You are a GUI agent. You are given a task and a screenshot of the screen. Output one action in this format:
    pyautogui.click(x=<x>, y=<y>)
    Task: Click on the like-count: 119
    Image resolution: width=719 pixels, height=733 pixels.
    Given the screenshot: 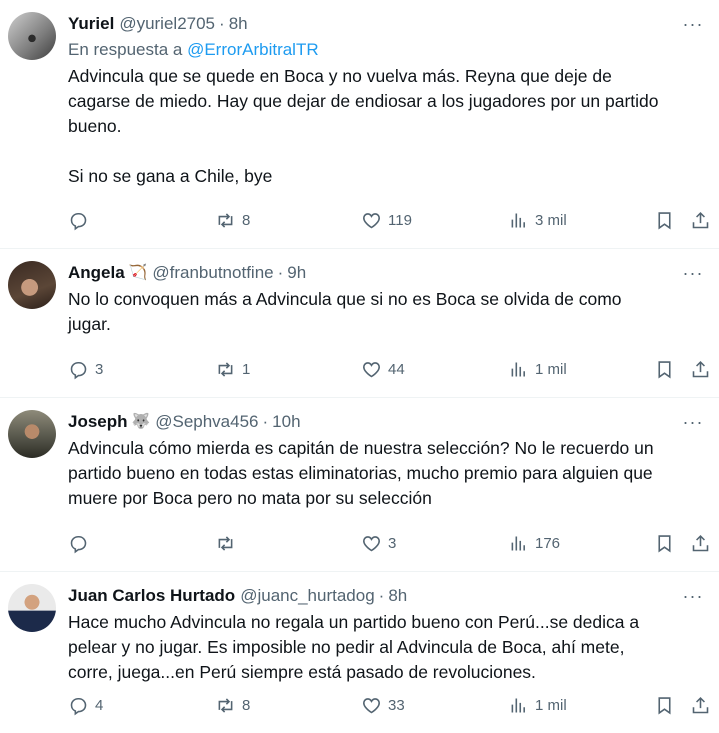 What is the action you would take?
    pyautogui.click(x=400, y=220)
    